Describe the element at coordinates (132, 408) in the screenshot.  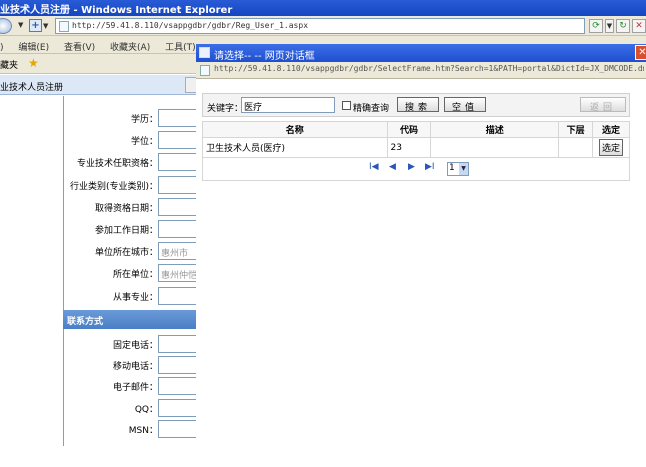
I see `field-qq: QQ：` at that location.